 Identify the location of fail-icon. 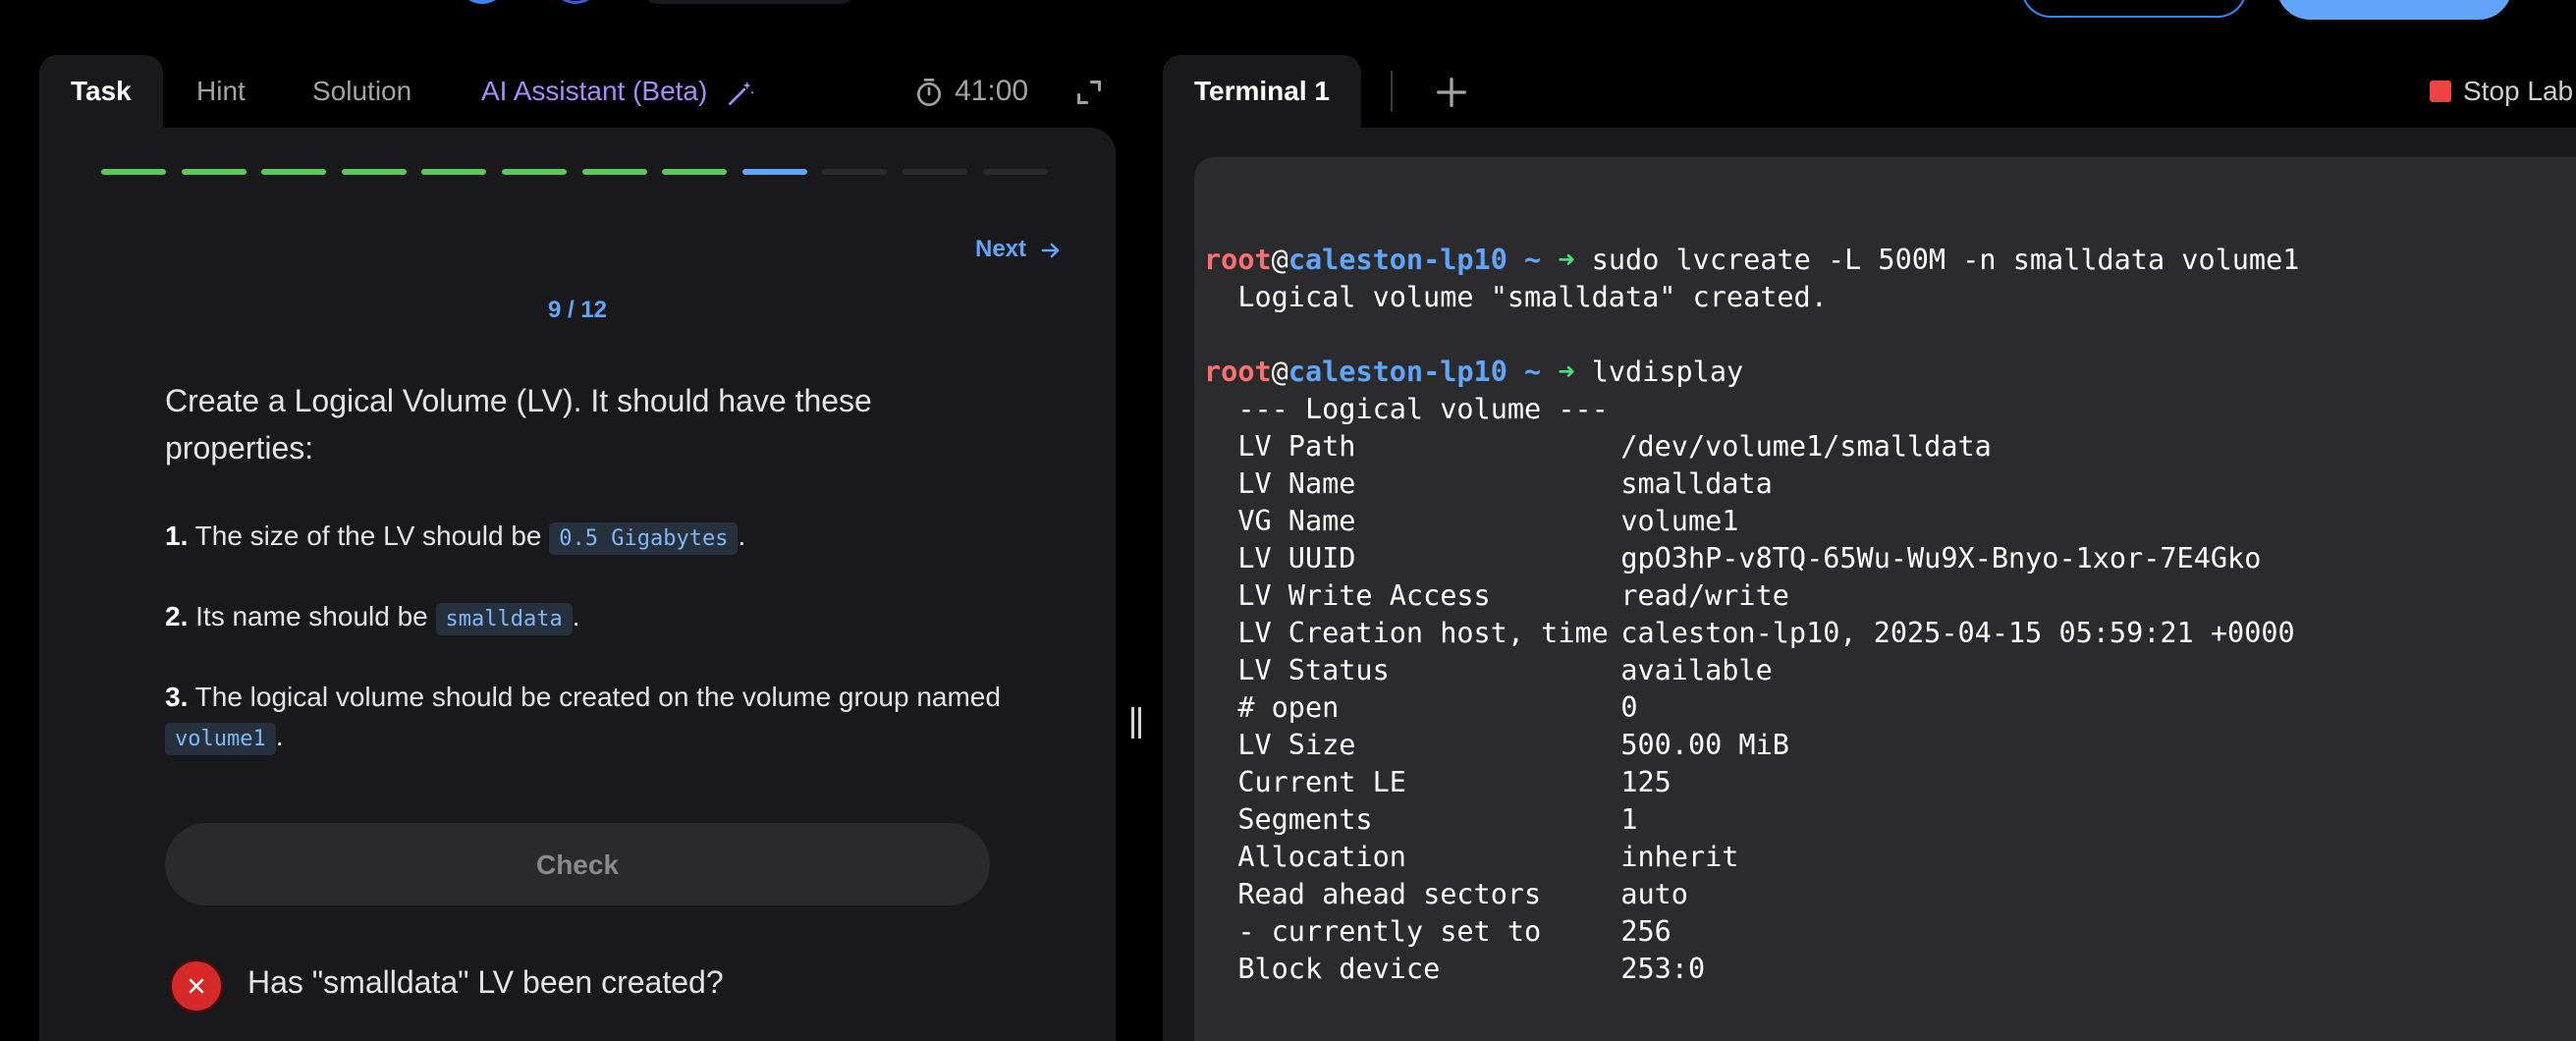
(196, 986).